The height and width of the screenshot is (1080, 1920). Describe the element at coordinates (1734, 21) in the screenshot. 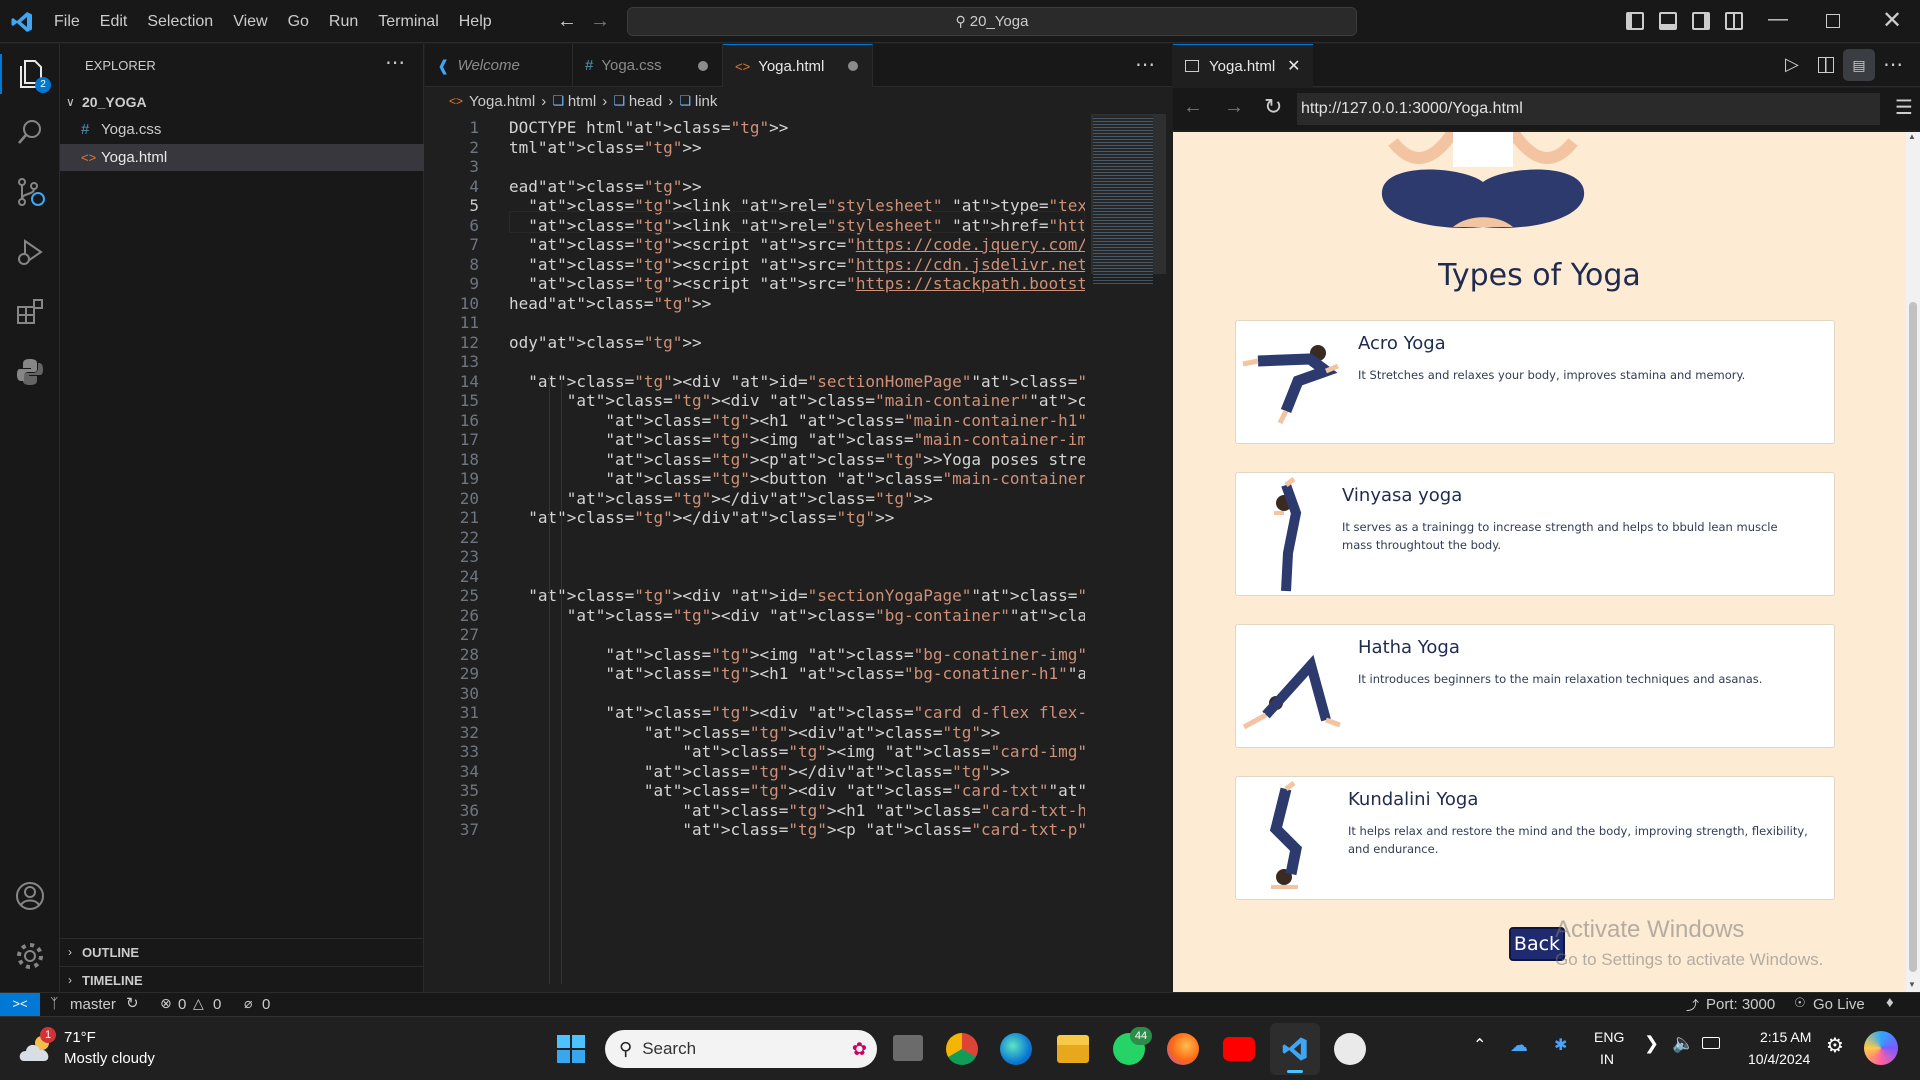

I see `customize-layout-icon` at that location.